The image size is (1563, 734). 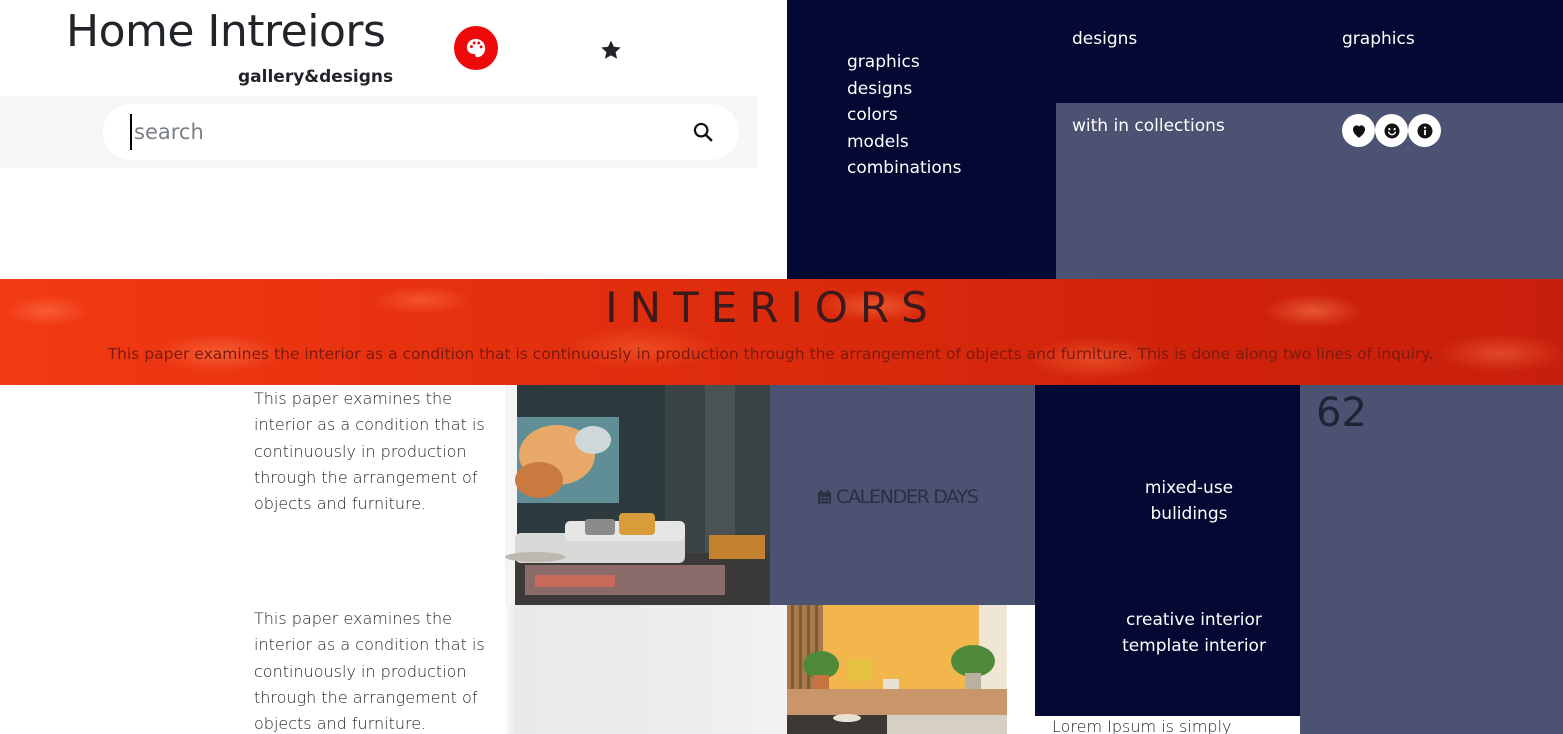 What do you see at coordinates (1167, 550) in the screenshot?
I see `buildings-panel` at bounding box center [1167, 550].